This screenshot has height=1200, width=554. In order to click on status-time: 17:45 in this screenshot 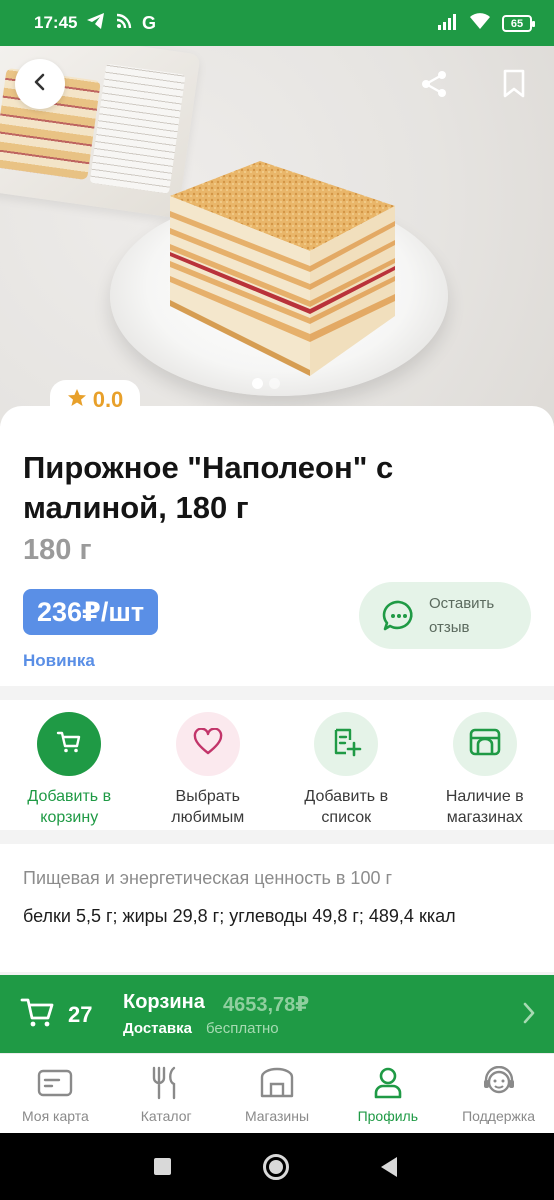, I will do `click(56, 22)`.